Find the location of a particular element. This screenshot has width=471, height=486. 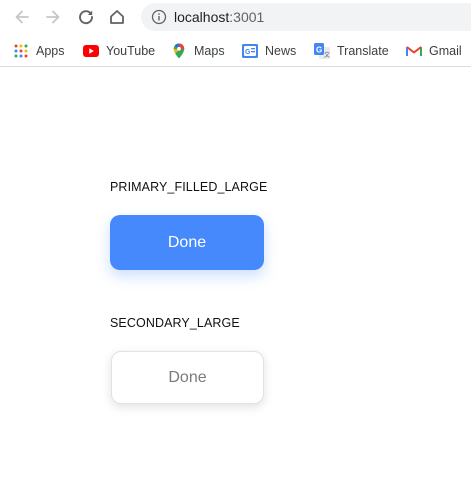

arrow-right-icon is located at coordinates (53, 17).